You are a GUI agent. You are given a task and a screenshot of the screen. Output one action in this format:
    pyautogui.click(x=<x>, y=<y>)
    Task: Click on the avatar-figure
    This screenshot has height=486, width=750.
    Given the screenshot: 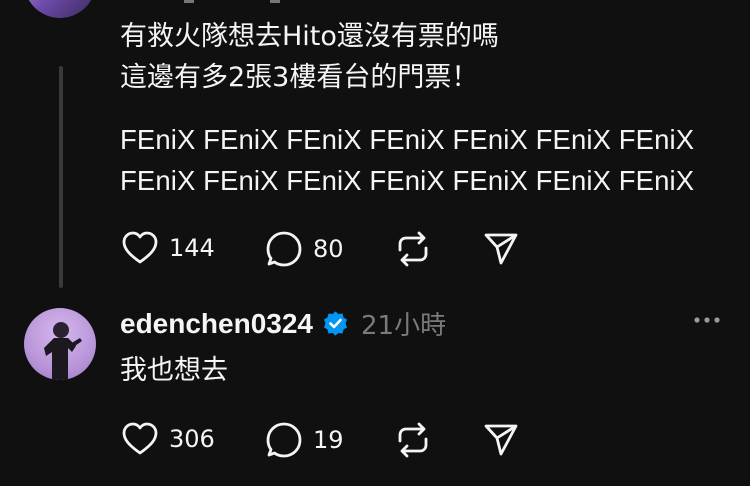 What is the action you would take?
    pyautogui.click(x=63, y=351)
    